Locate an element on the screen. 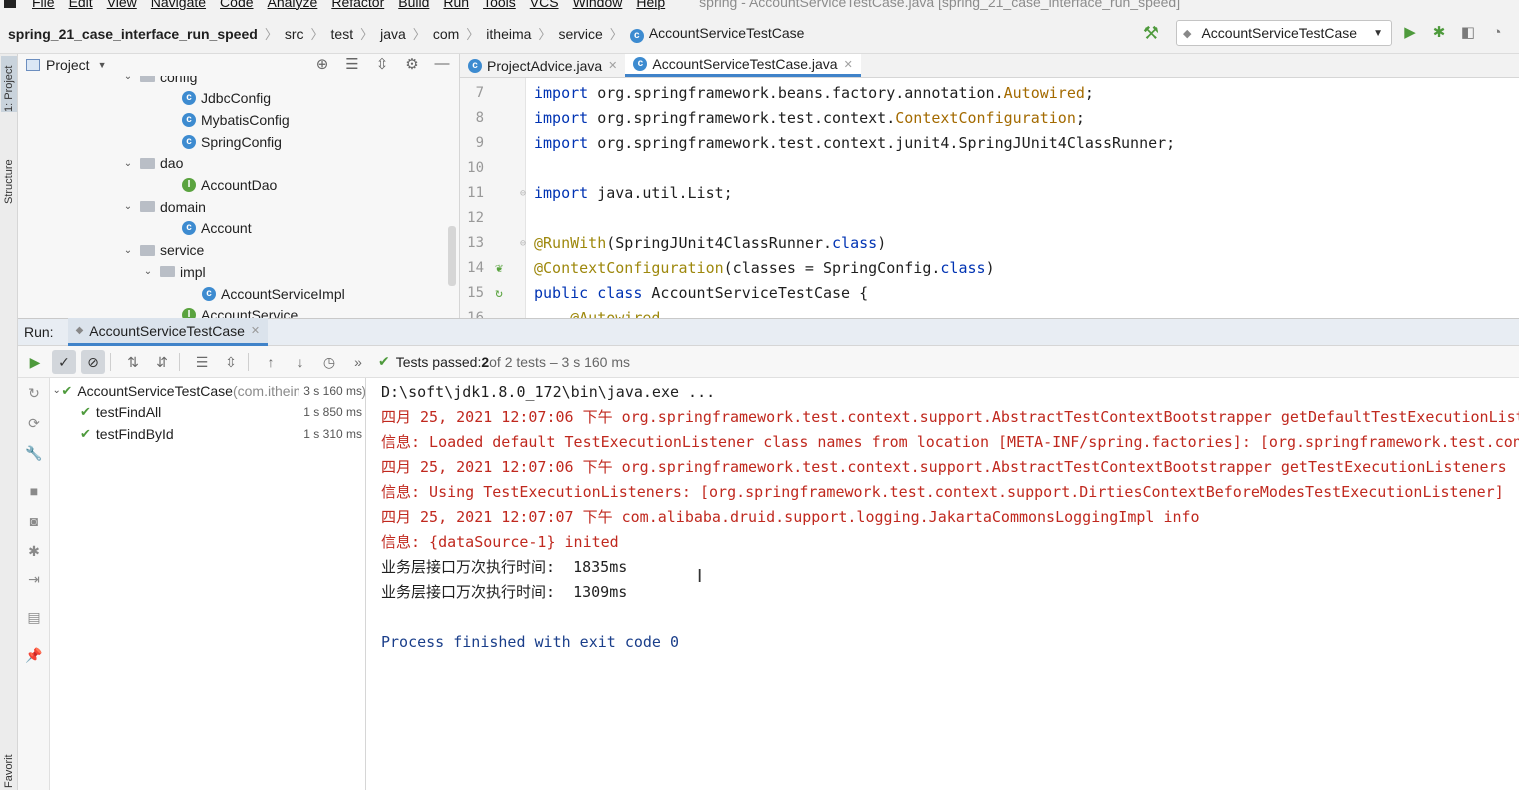  menu-item-navigate: Navigate is located at coordinates (178, 5).